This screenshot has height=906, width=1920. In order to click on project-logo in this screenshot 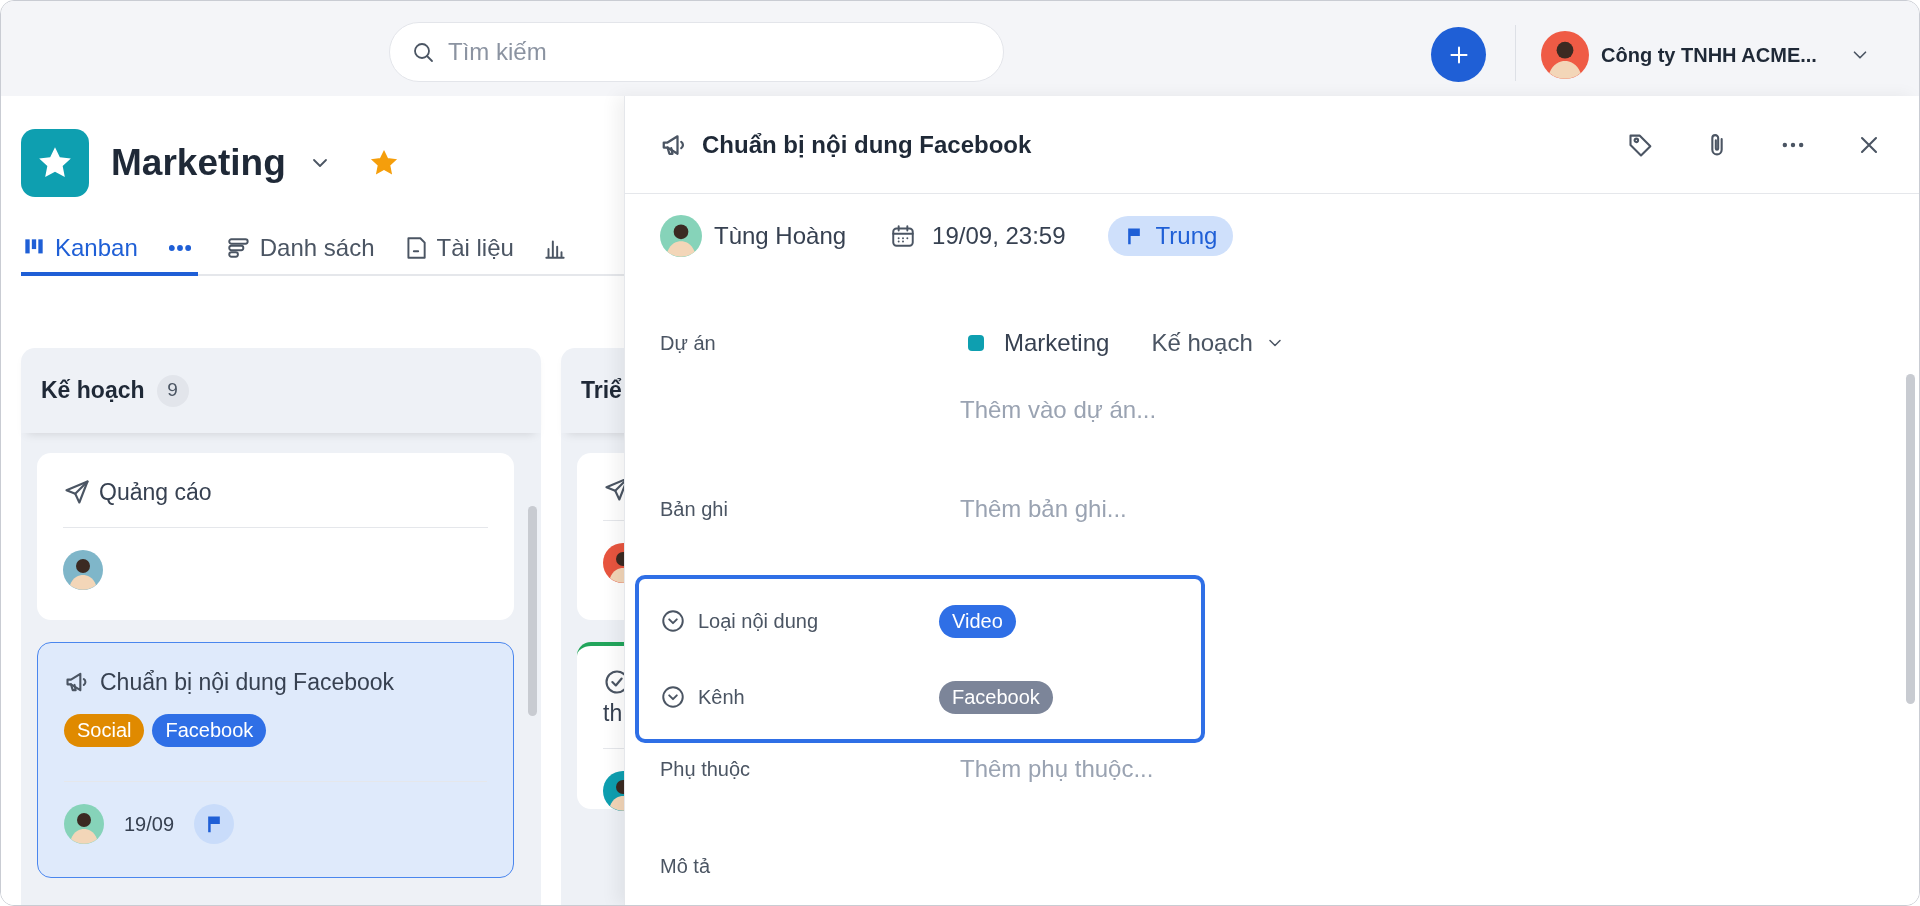, I will do `click(55, 163)`.